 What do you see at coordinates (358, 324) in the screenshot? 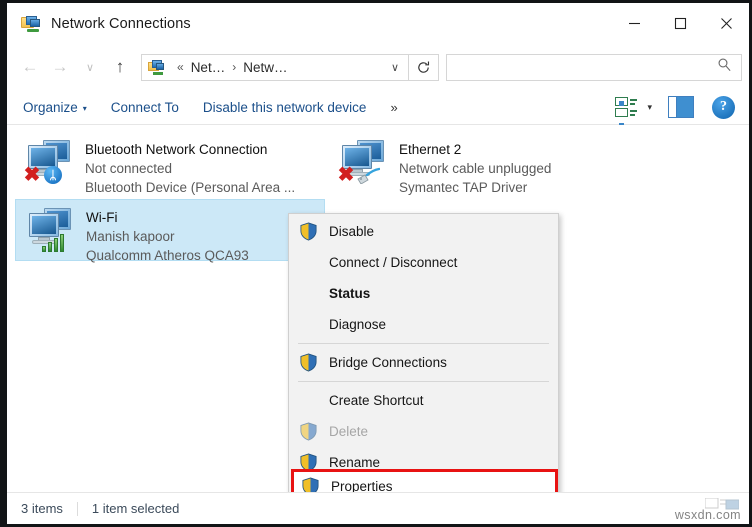
I see `menu-item-label: Diagnose` at bounding box center [358, 324].